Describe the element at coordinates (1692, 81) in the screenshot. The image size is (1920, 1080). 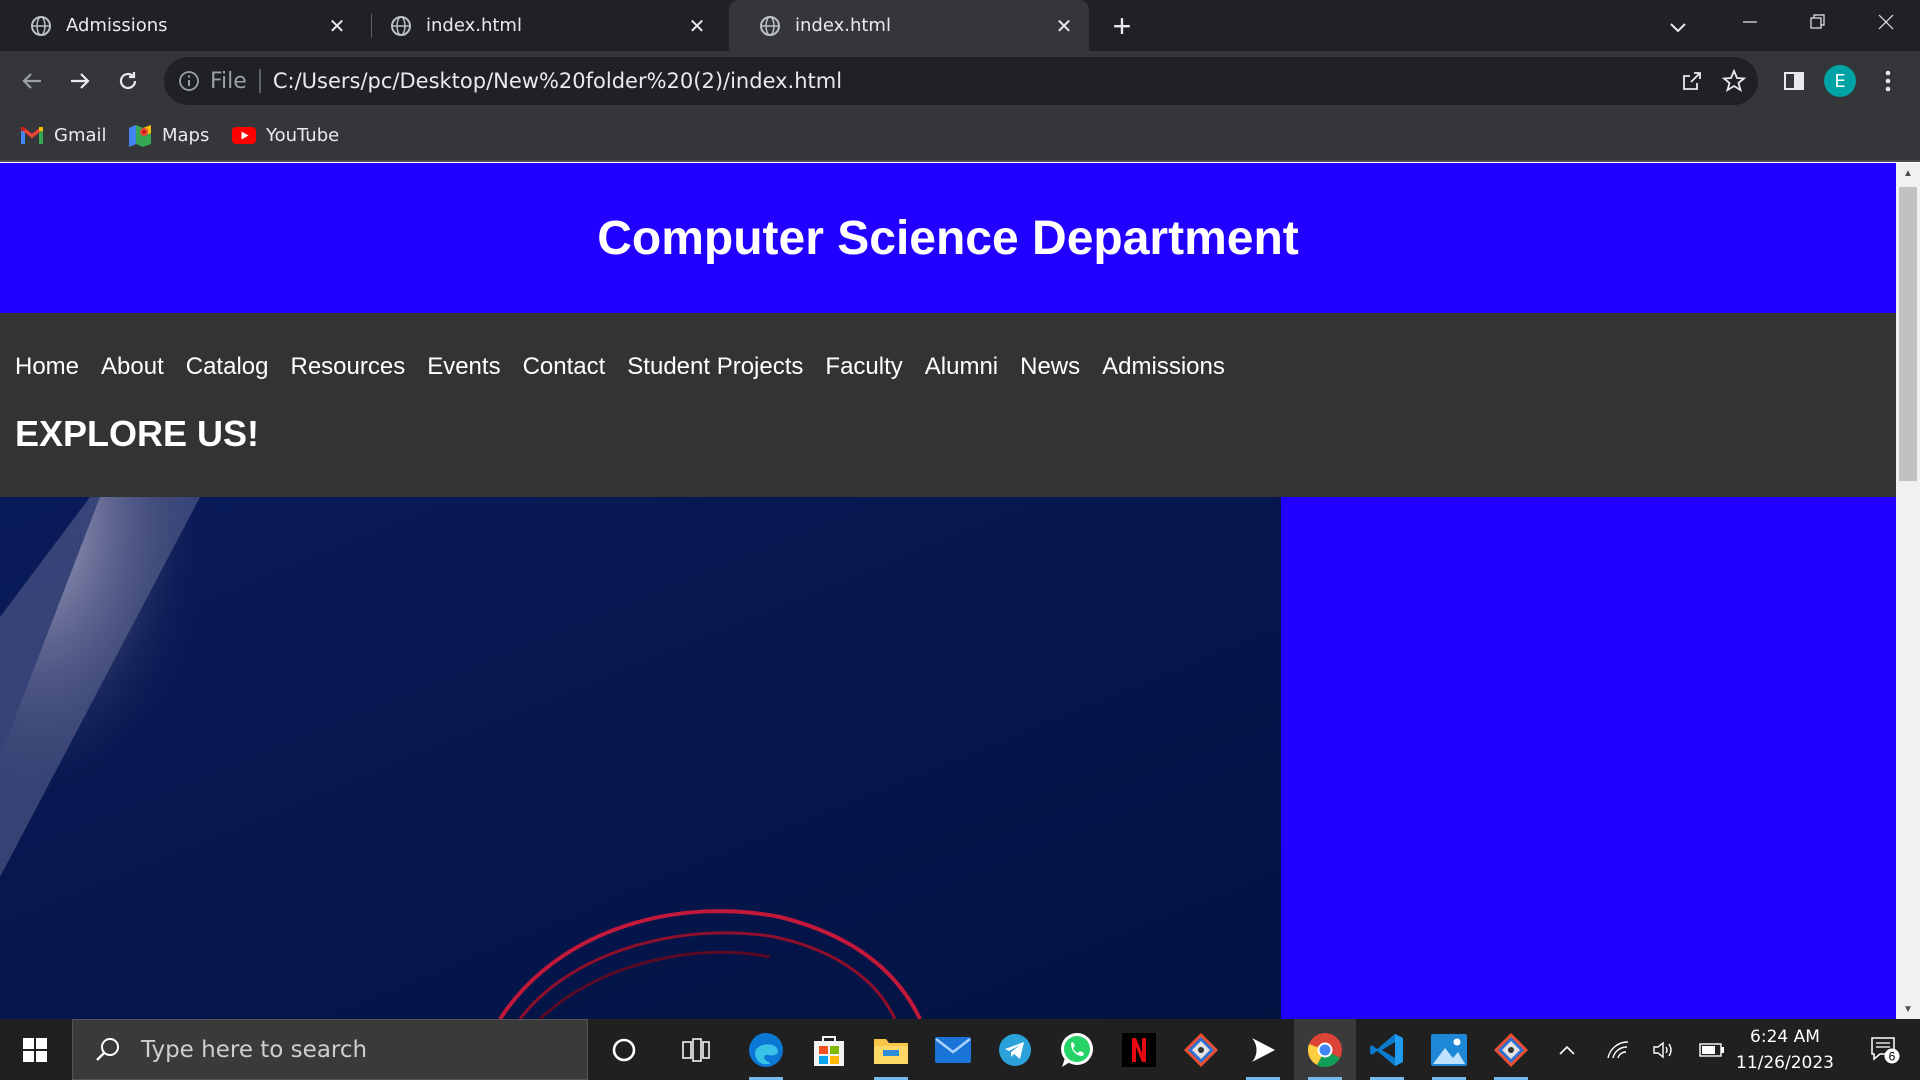
I see `share-icon` at that location.